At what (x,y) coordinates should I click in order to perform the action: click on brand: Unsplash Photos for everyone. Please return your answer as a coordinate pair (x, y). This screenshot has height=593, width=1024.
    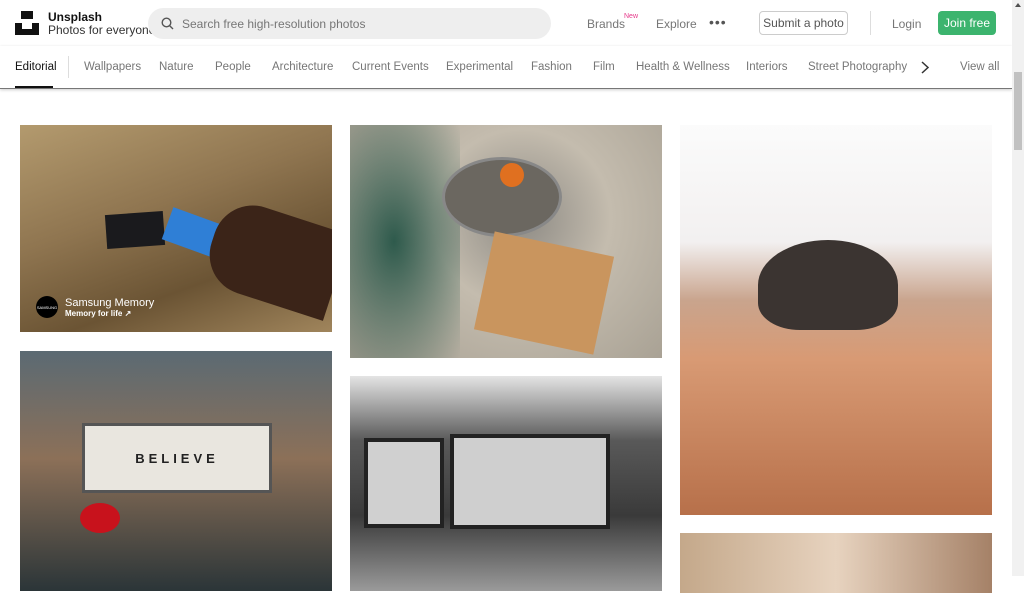
    Looking at the image, I should click on (101, 24).